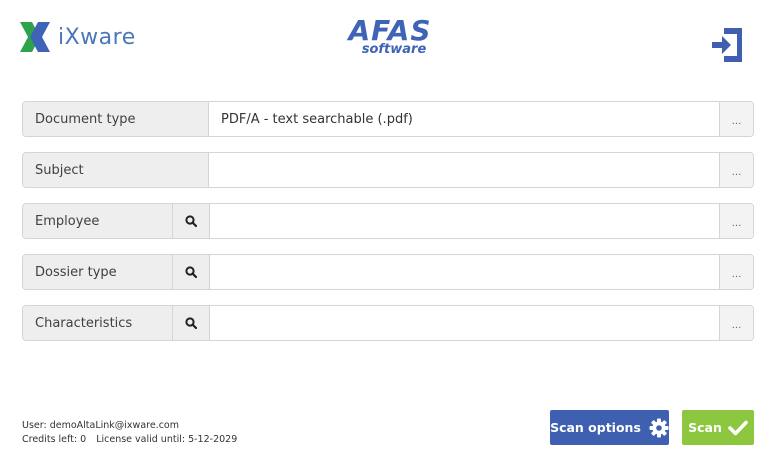 The width and height of the screenshot is (760, 455). I want to click on employee-input, so click(464, 221).